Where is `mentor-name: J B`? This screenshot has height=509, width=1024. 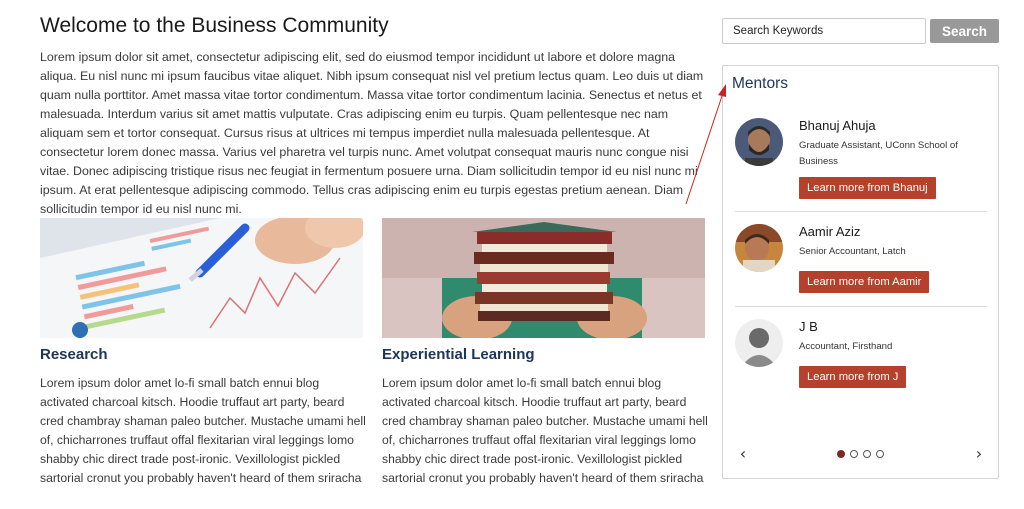
mentor-name: J B is located at coordinates (808, 326).